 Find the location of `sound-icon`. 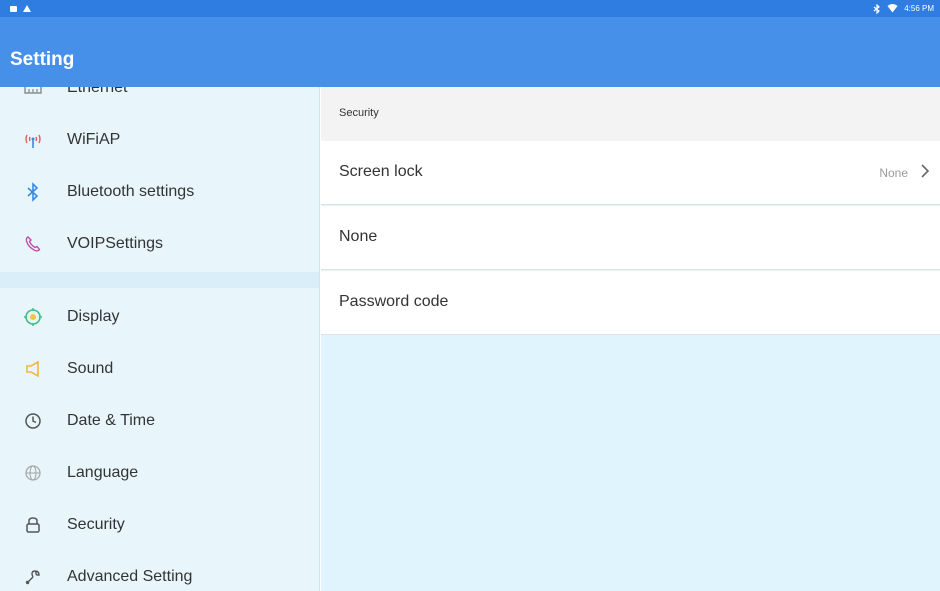

sound-icon is located at coordinates (33, 369).